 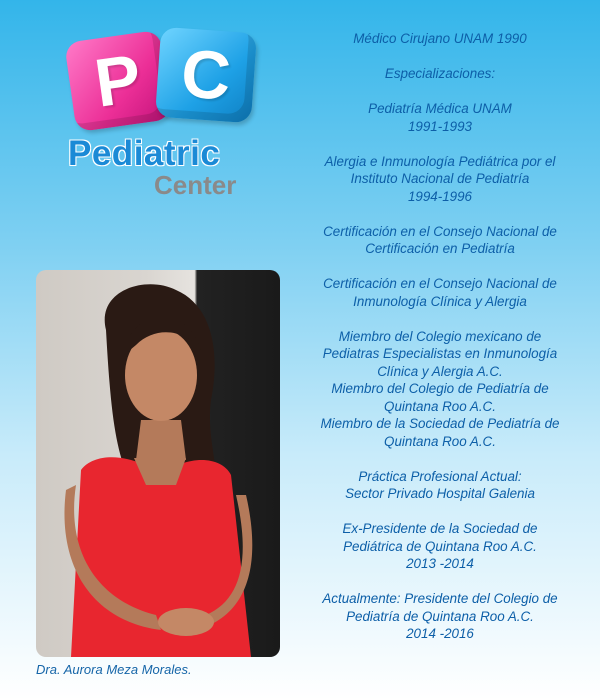 What do you see at coordinates (195, 185) in the screenshot?
I see `brand-subtitle: Center` at bounding box center [195, 185].